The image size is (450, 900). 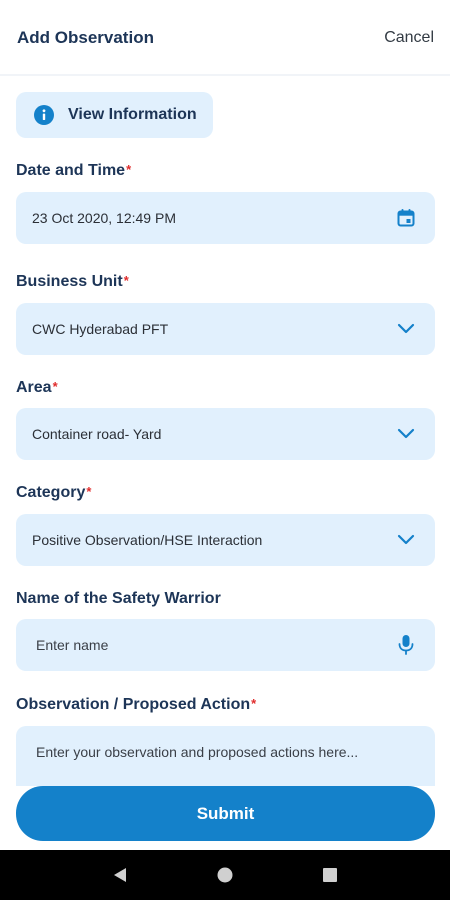 I want to click on date-time-value: 23 Oct 2020, 12:49 PM, so click(x=104, y=218).